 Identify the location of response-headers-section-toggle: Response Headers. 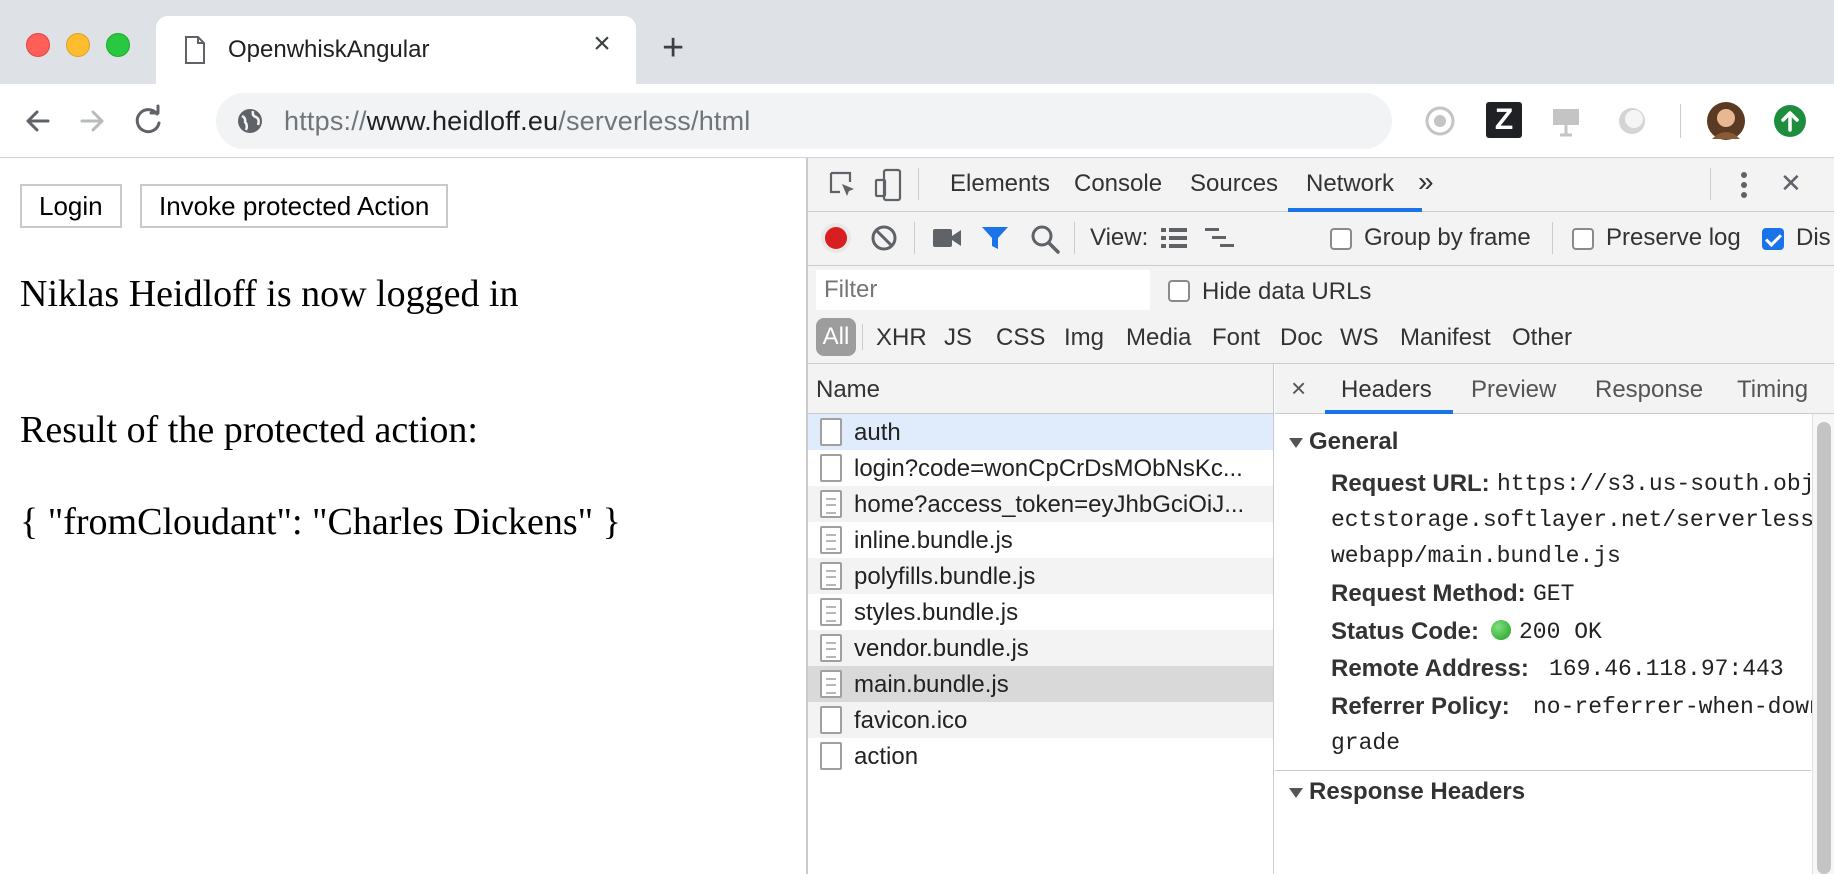
(1407, 792).